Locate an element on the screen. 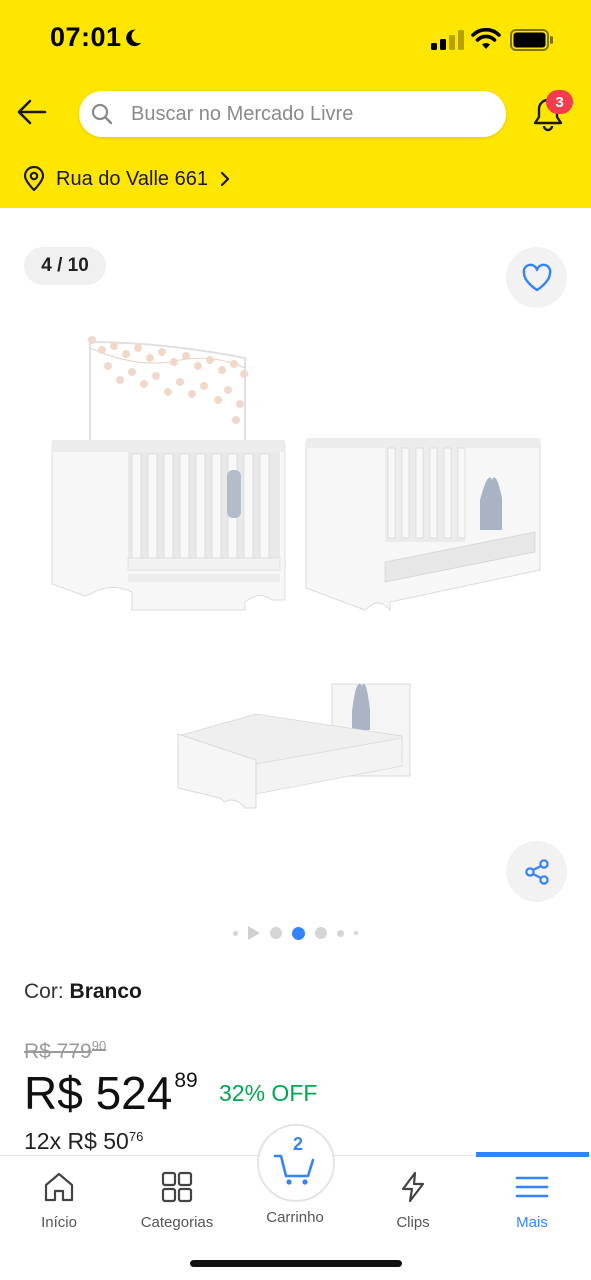 Image resolution: width=591 pixels, height=1280 pixels. tab-label: Carrinho is located at coordinates (295, 1217).